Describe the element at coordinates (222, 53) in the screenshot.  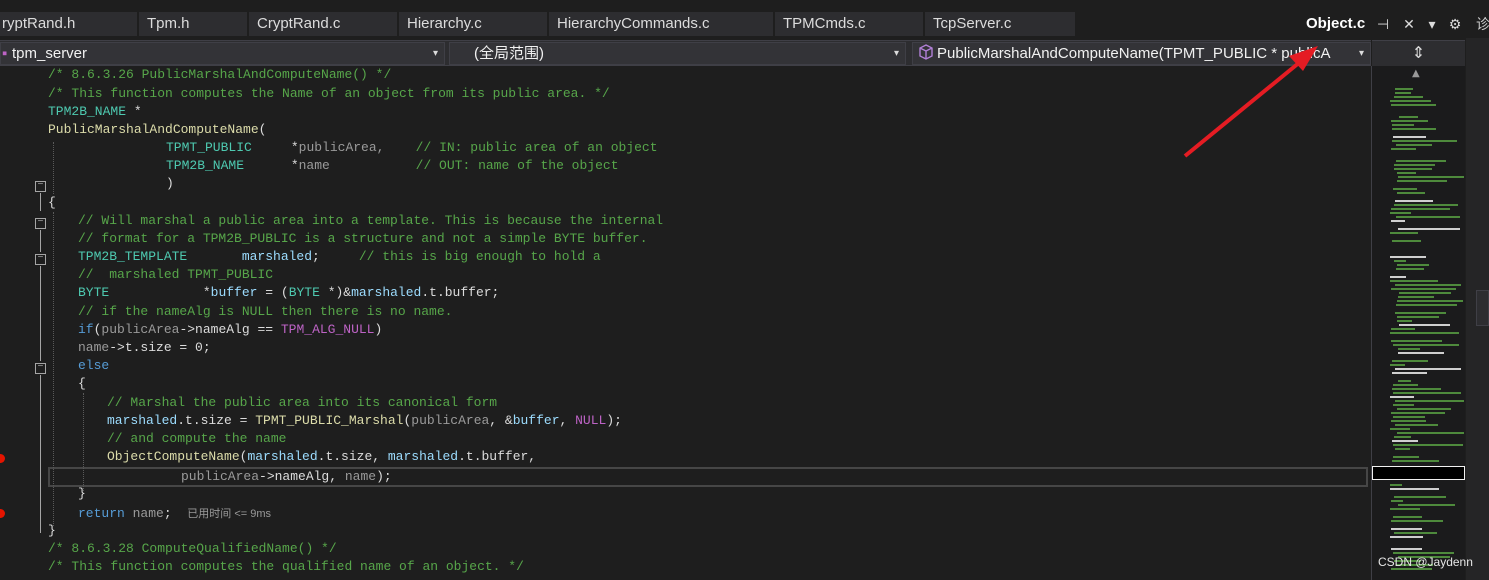
I see `project-dropdown: ▪ tpm_server ▾` at that location.